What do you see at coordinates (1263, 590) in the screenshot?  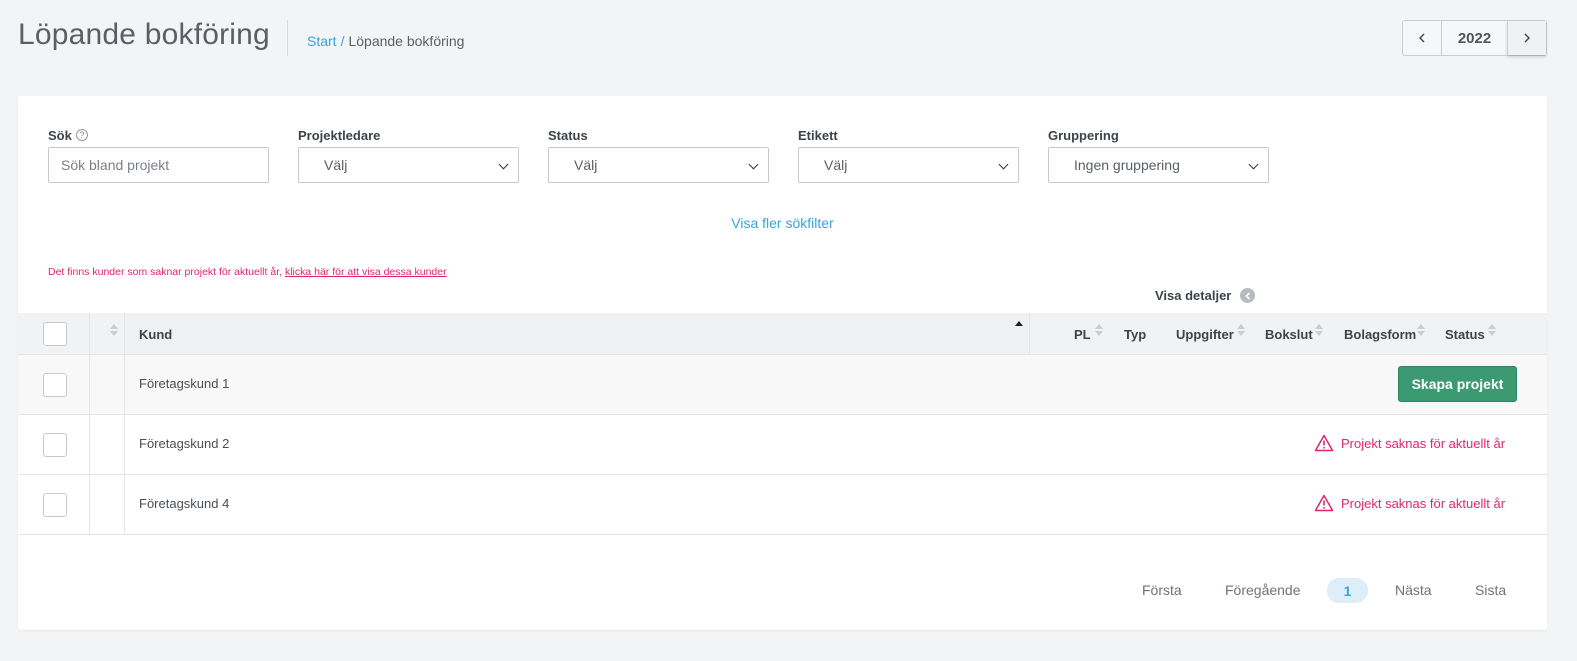 I see `pagination-previous: Föregående` at bounding box center [1263, 590].